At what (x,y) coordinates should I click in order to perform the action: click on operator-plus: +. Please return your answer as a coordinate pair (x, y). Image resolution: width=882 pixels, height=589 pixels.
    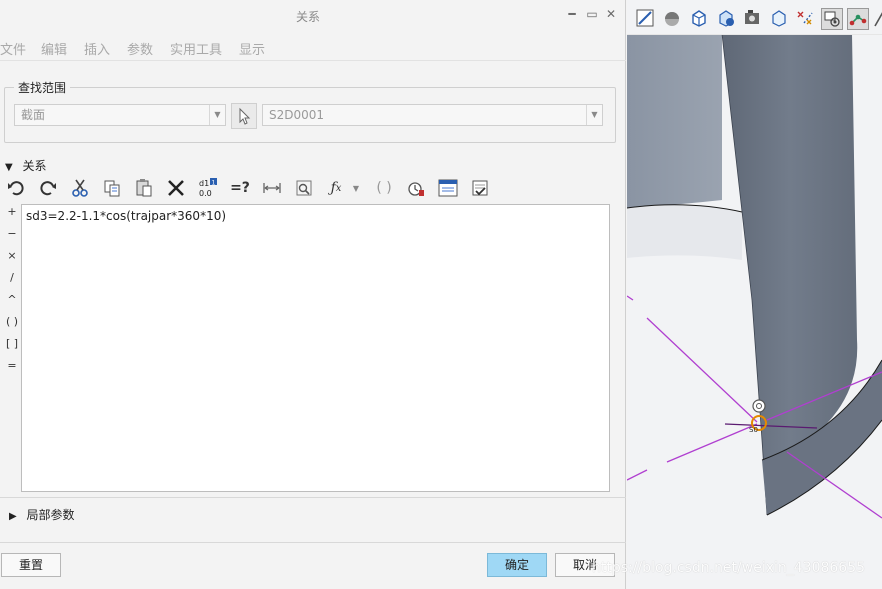
    Looking at the image, I should click on (12, 216).